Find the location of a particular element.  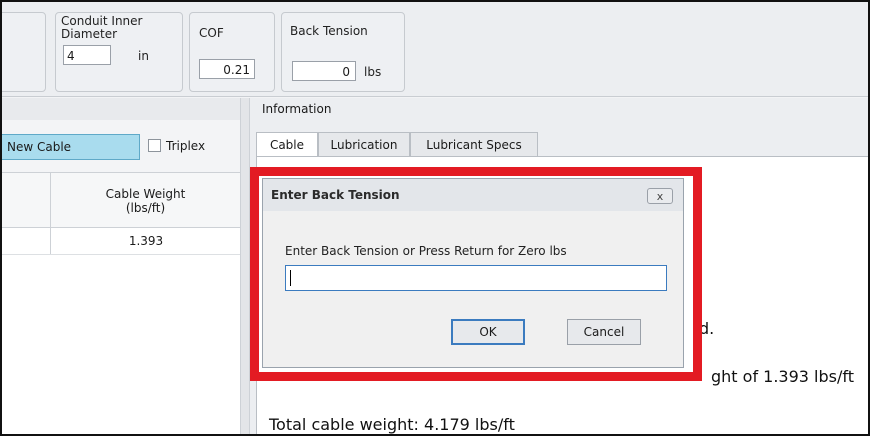

text-caret is located at coordinates (290, 278).